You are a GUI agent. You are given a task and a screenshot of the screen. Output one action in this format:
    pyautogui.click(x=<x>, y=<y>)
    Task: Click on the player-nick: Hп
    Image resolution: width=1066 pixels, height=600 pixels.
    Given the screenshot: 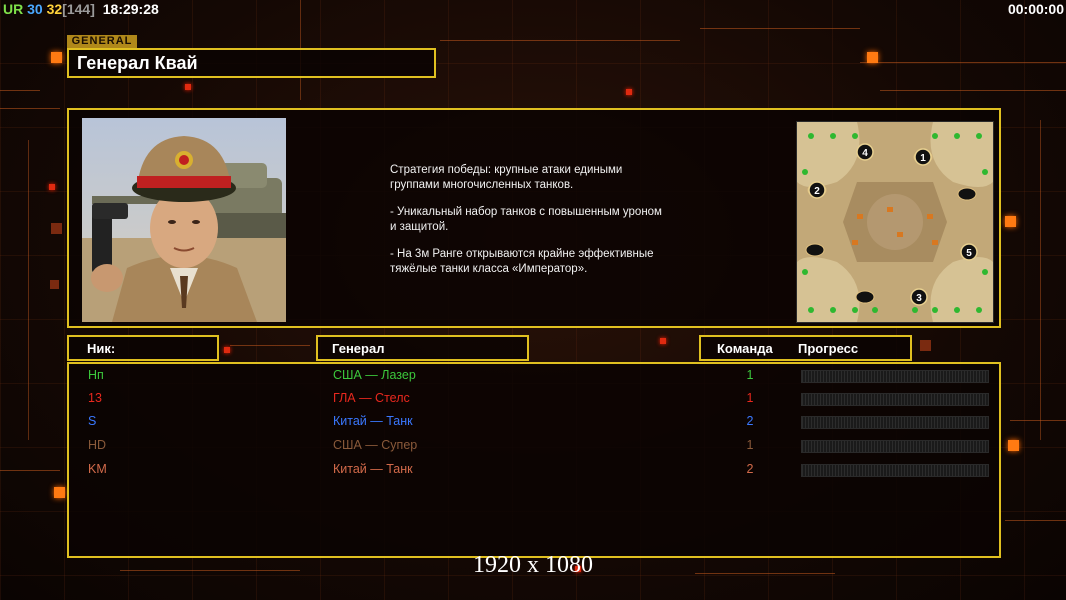 What is the action you would take?
    pyautogui.click(x=96, y=375)
    